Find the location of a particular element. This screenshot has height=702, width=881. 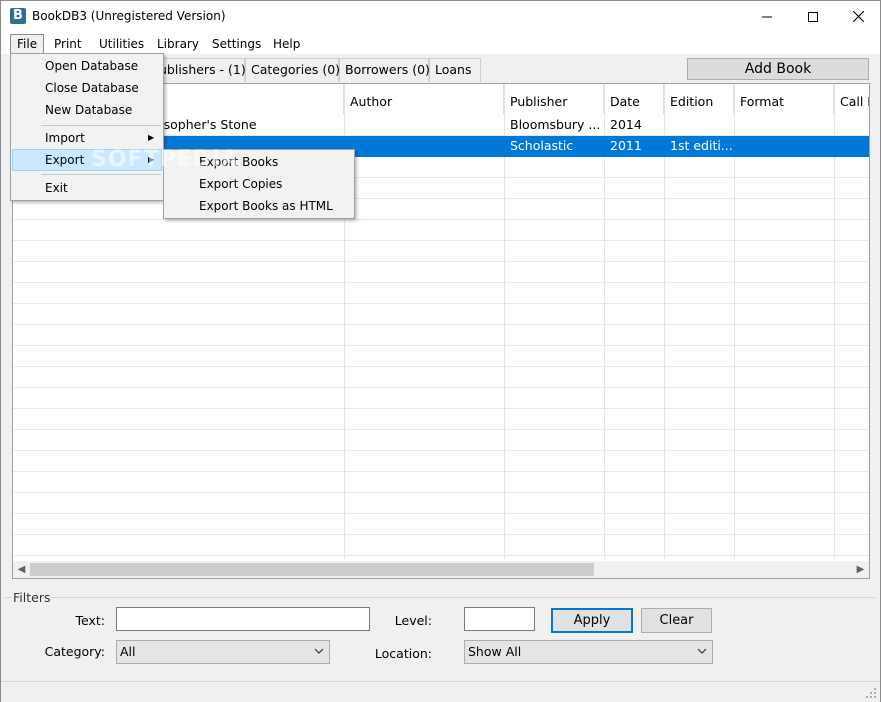

menu-print: Print is located at coordinates (68, 44).